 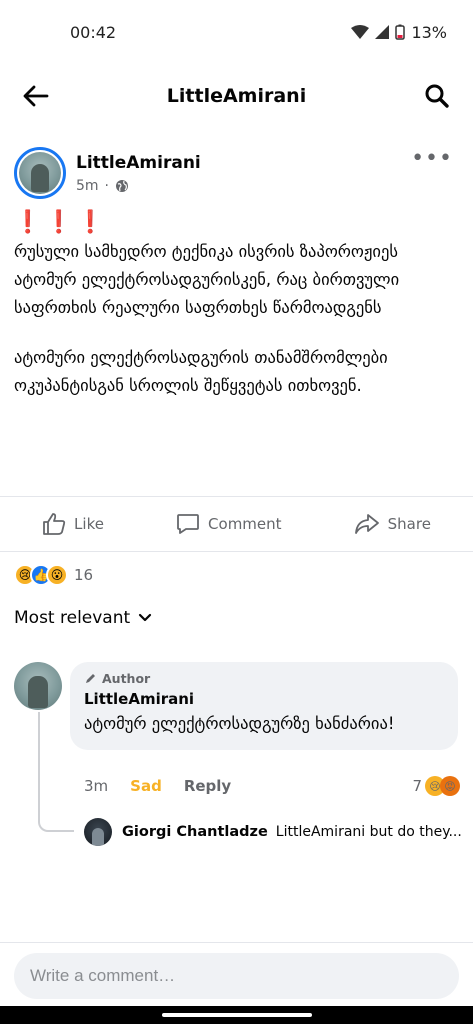 I want to click on chevron-down-icon, so click(x=145, y=617).